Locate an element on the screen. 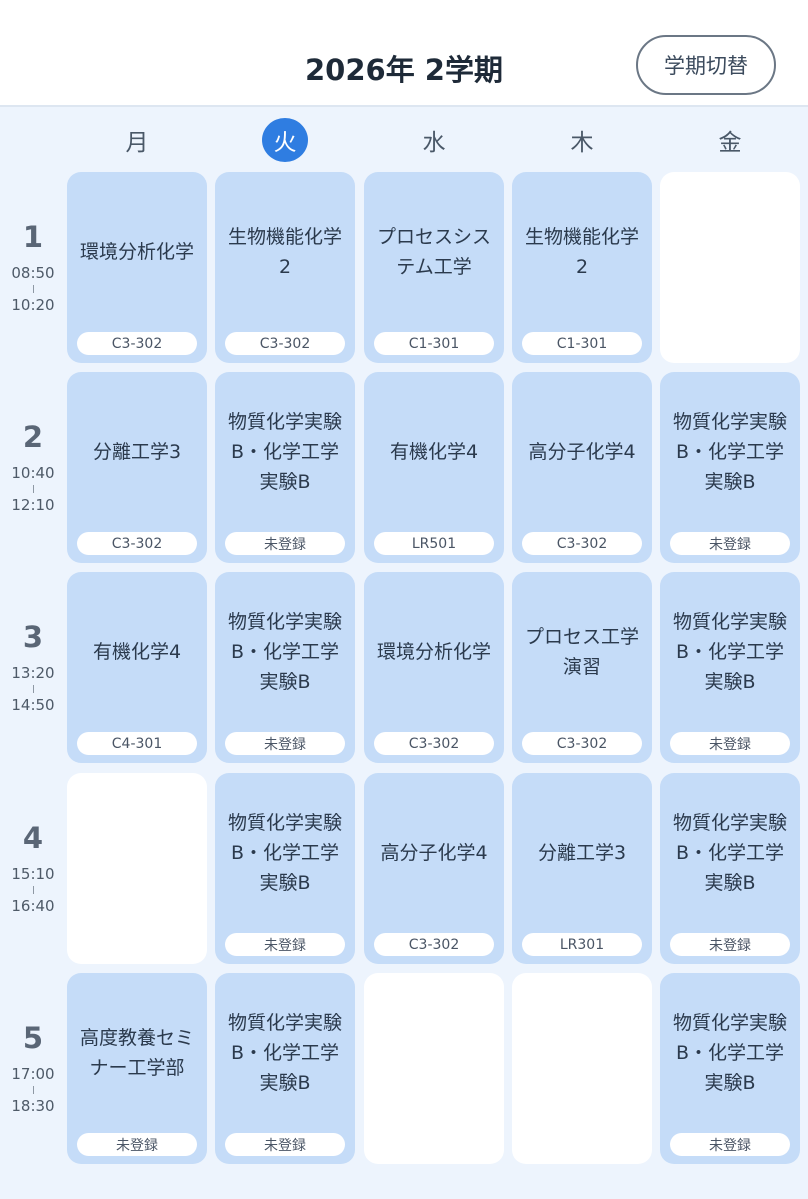  day-header-2: 水 is located at coordinates (434, 140).